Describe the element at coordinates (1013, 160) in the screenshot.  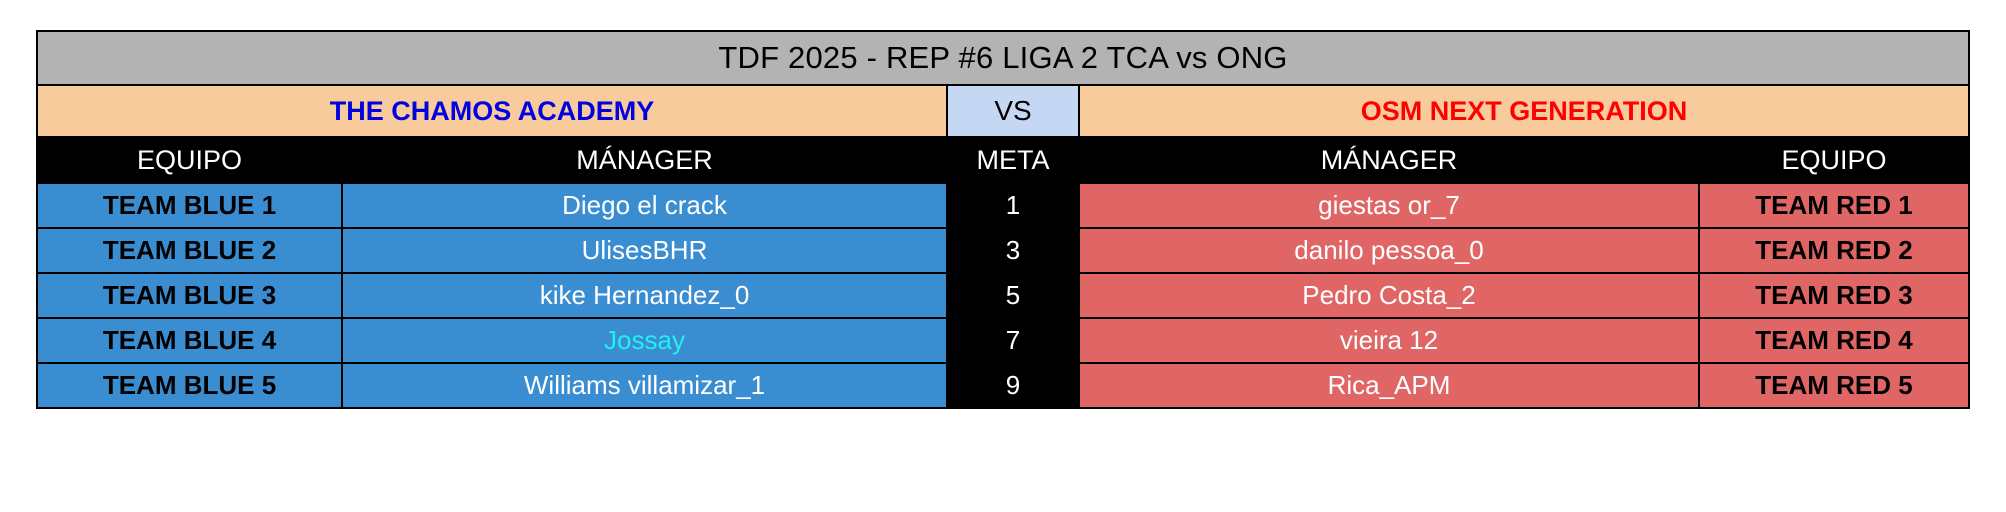
I see `header-meta: META` at that location.